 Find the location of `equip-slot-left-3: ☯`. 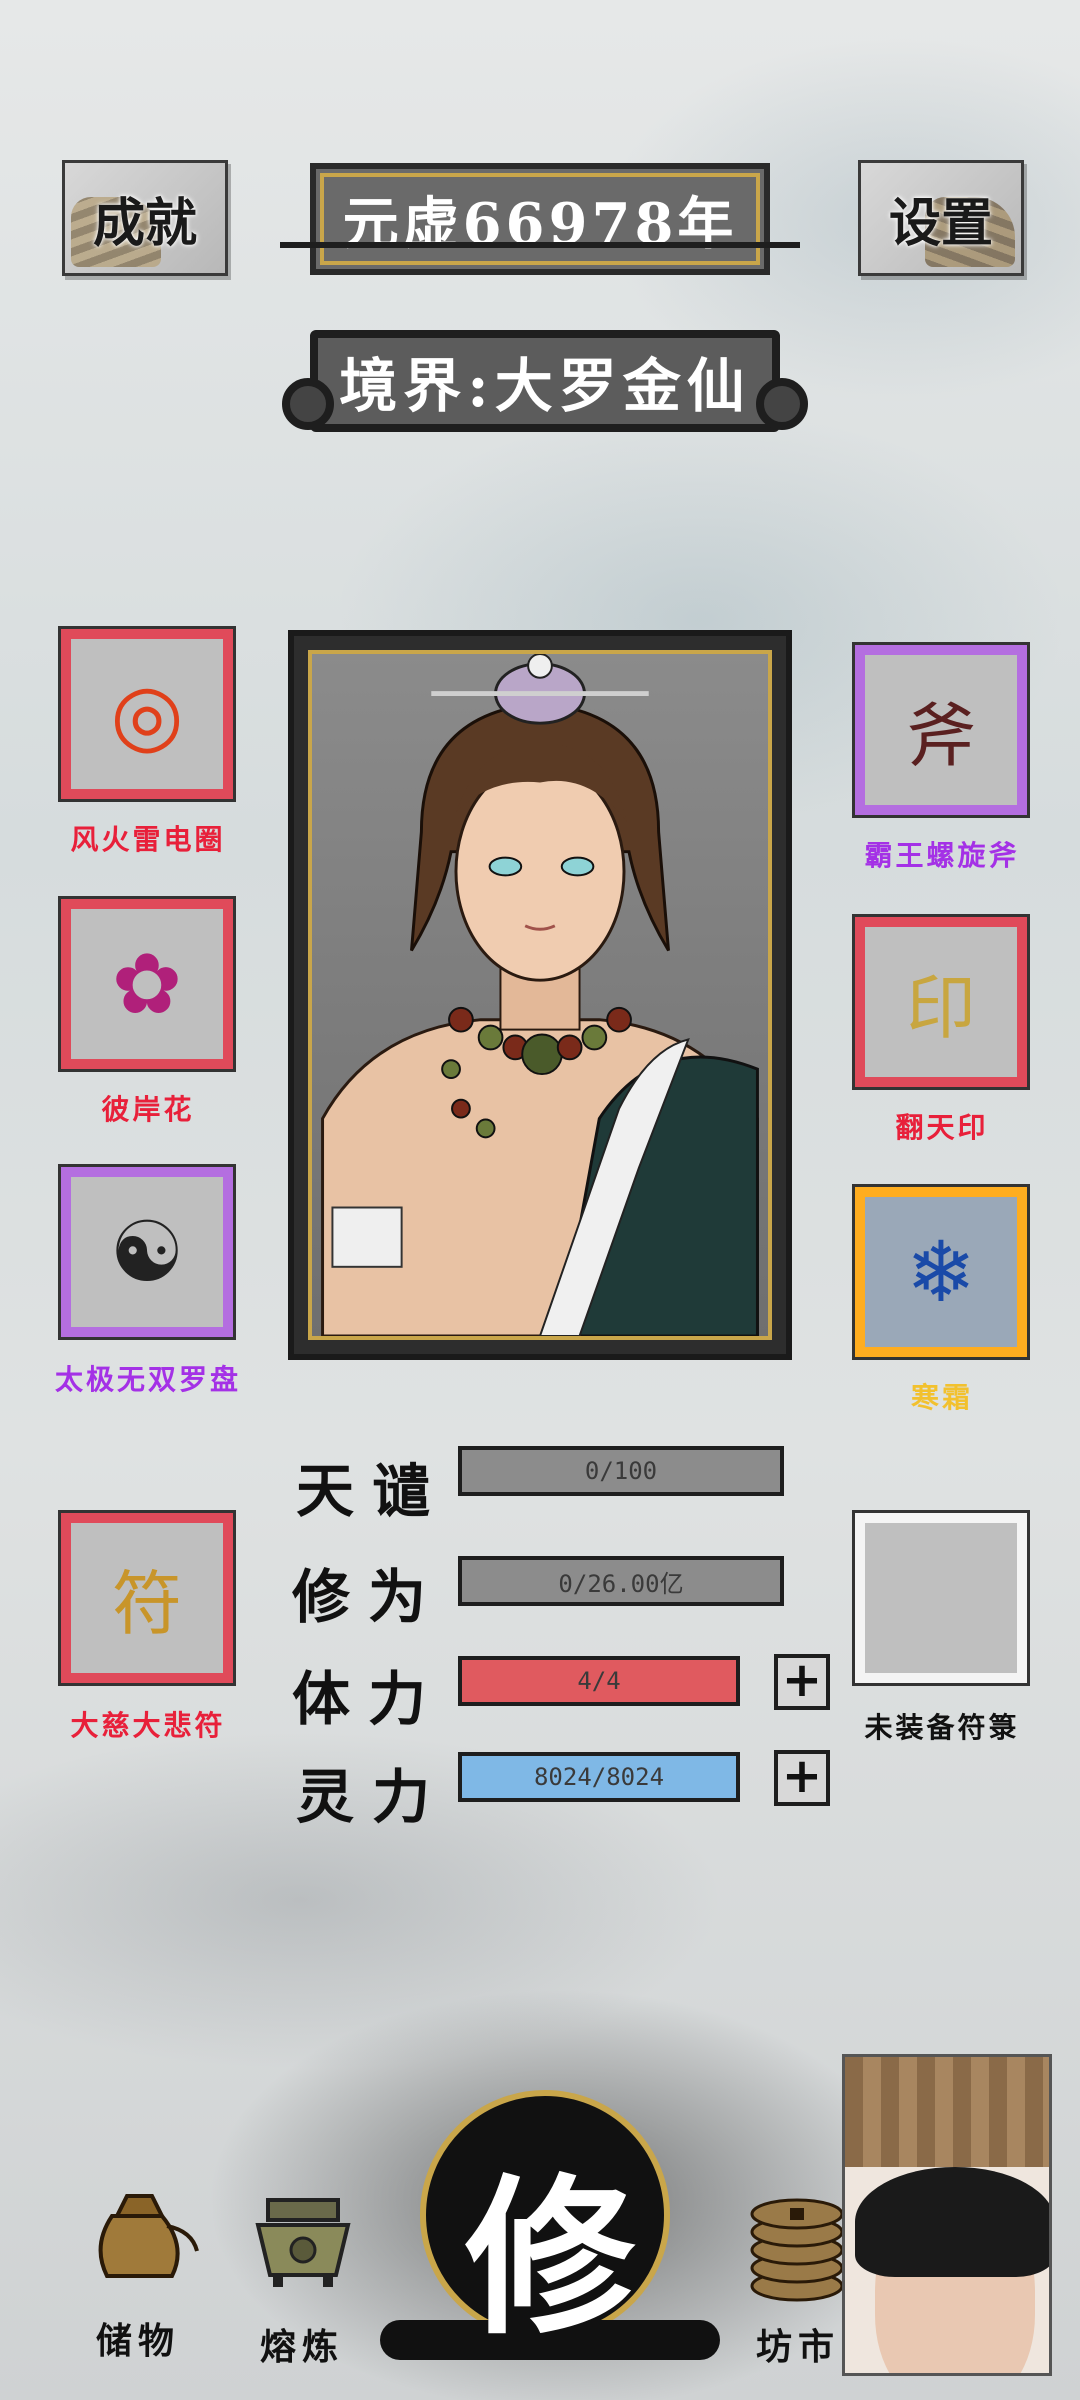

equip-slot-left-3: ☯ is located at coordinates (147, 1252).